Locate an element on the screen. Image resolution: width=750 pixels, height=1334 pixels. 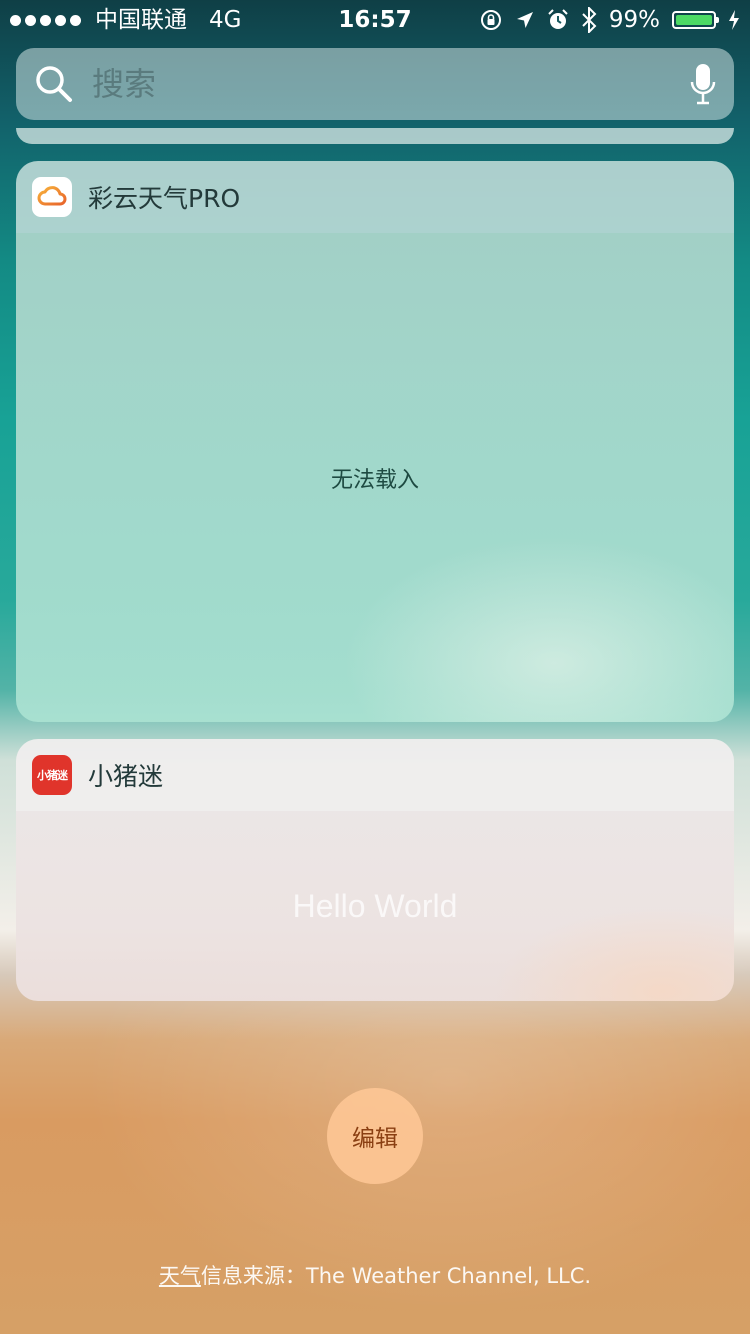
alarm-icon is located at coordinates (558, 19).